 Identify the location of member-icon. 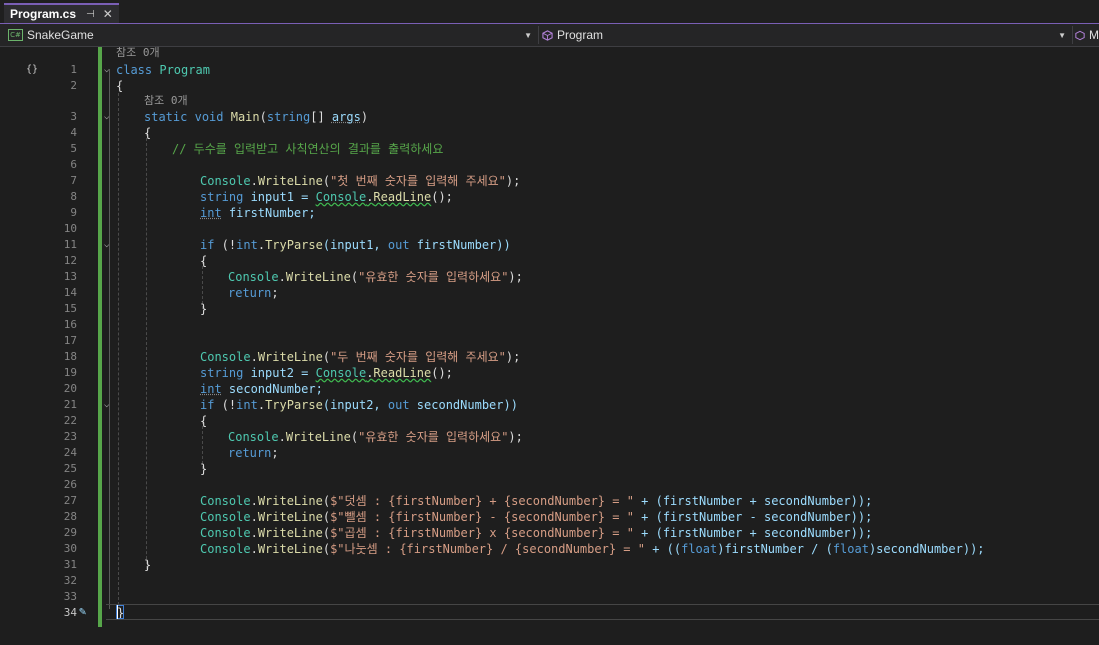
(1080, 35).